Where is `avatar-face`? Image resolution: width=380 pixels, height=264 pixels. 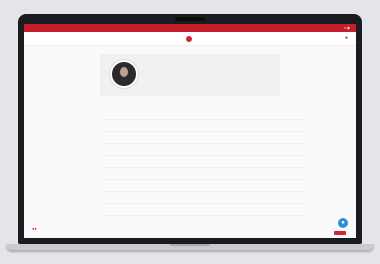
avatar-face is located at coordinates (124, 72).